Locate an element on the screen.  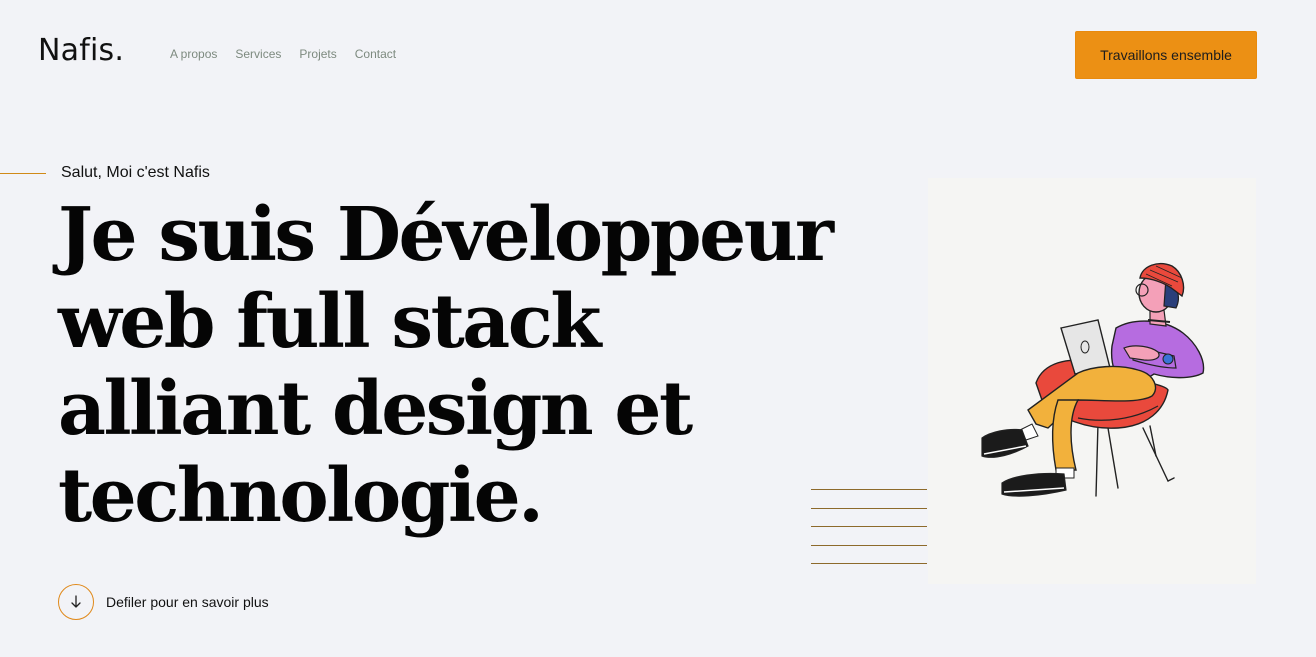
nav-link-a-propos: A propos is located at coordinates (193, 54).